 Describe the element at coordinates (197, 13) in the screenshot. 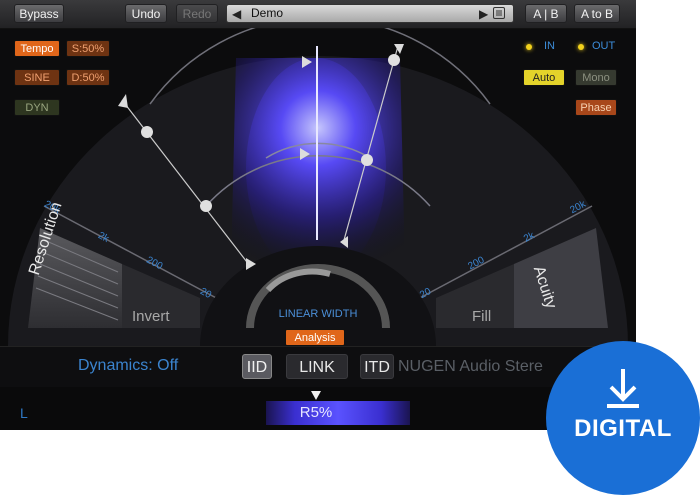

I see `redo-button: Redo` at that location.